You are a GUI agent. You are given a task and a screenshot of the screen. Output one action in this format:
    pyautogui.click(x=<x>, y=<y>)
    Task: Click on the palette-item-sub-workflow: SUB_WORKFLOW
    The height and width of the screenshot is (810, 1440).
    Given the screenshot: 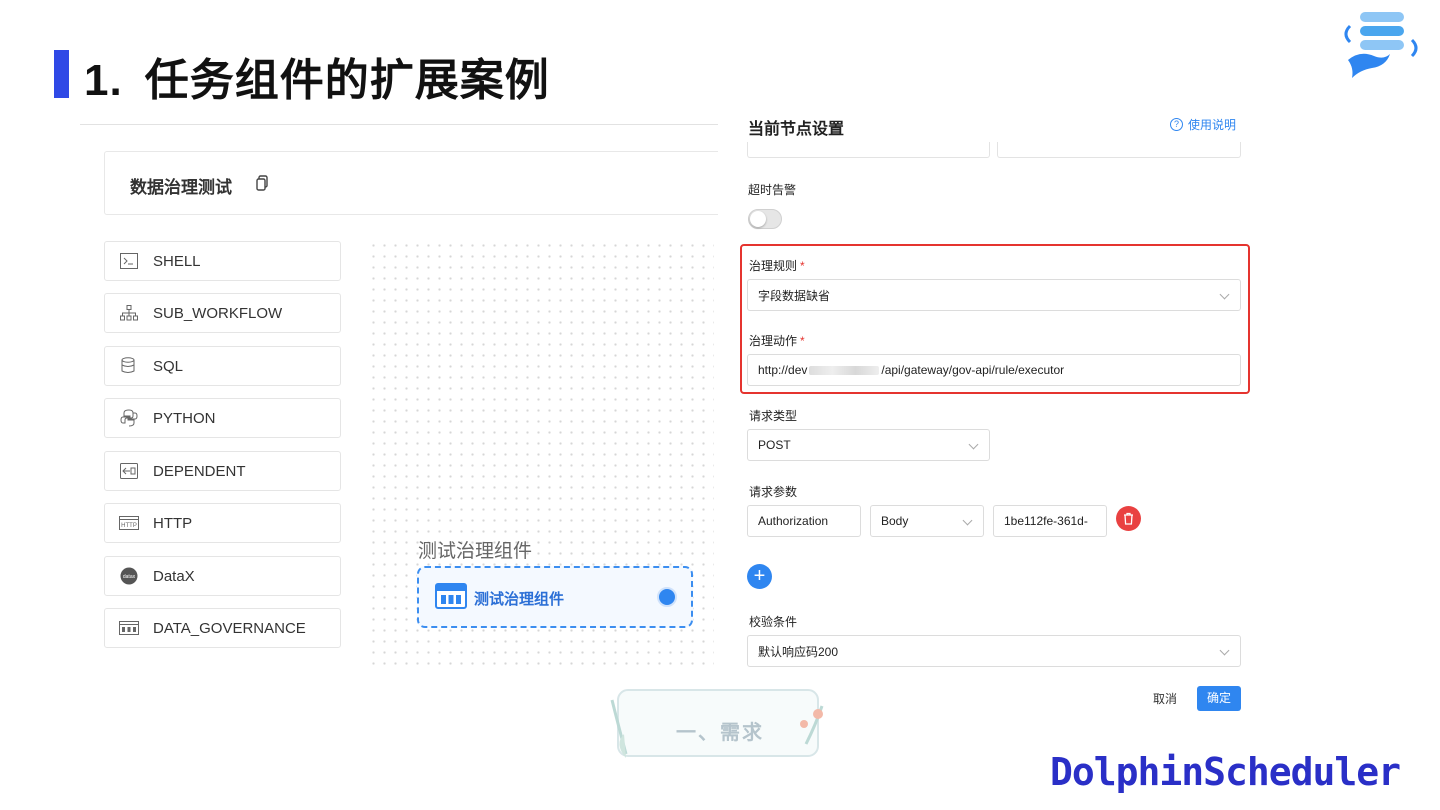 What is the action you would take?
    pyautogui.click(x=222, y=313)
    